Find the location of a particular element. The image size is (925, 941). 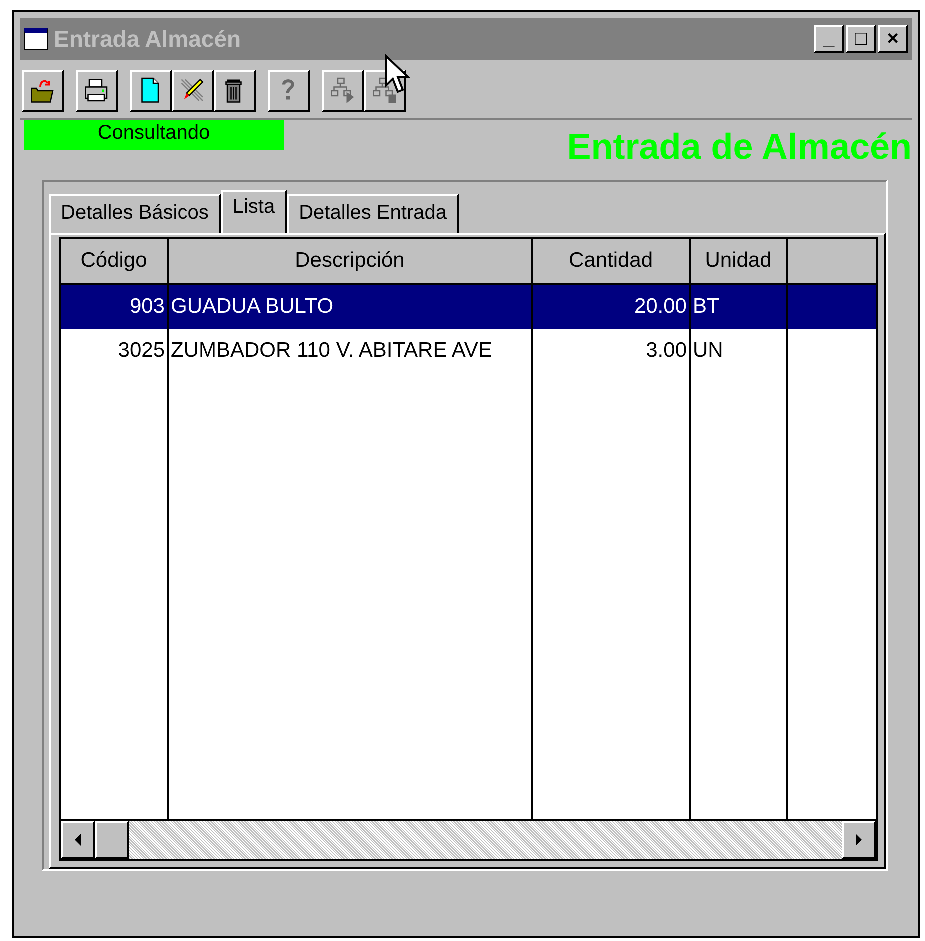

scroll-left-button is located at coordinates (78, 840).